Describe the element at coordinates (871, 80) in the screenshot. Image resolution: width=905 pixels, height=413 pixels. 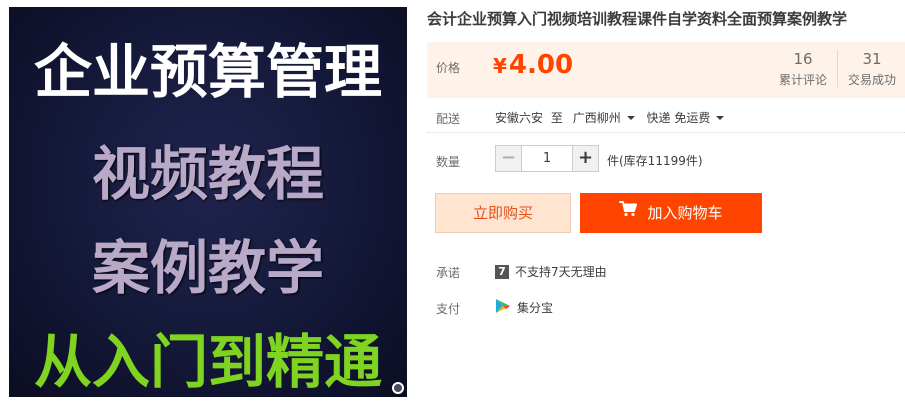
I see `deals-label: 交易成功` at that location.